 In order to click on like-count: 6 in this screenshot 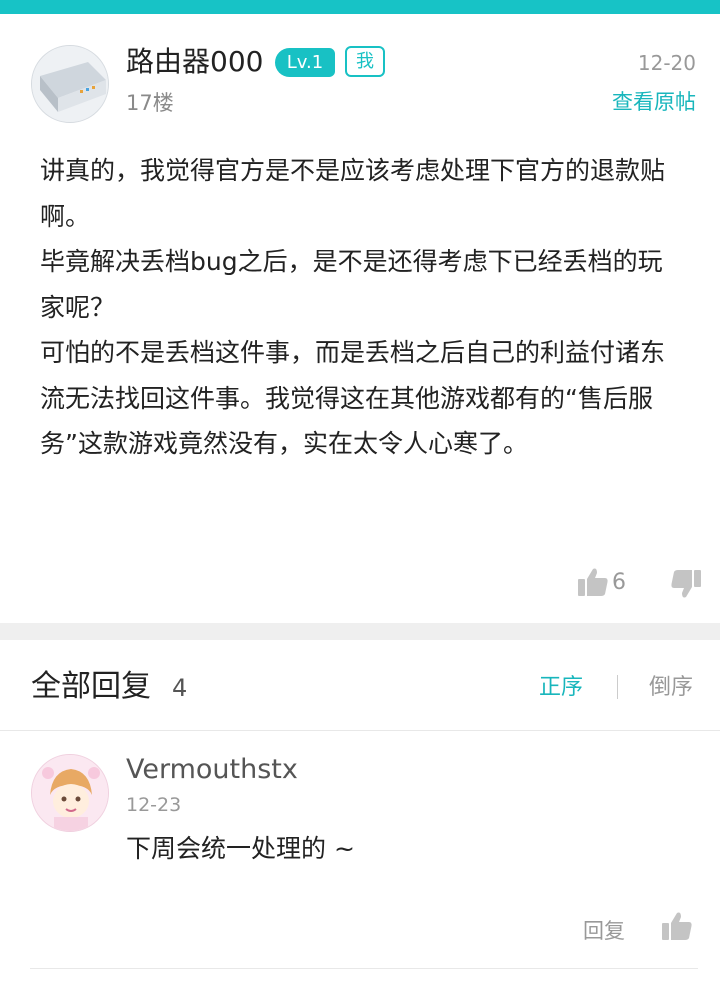, I will do `click(619, 582)`.